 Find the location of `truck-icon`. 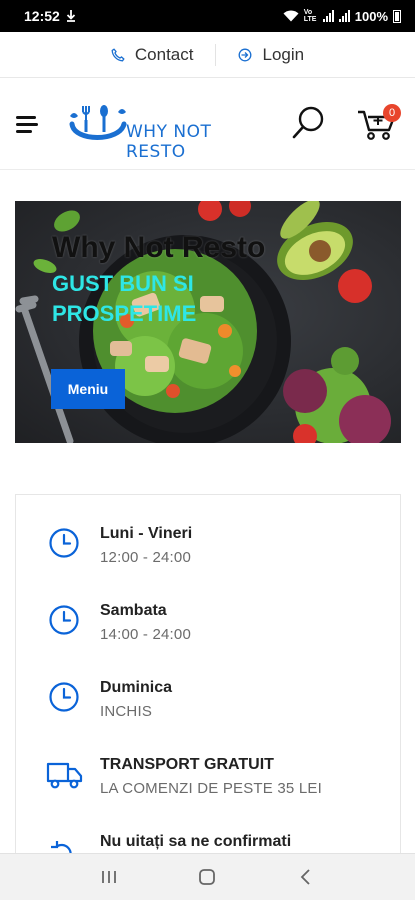

truck-icon is located at coordinates (64, 775).